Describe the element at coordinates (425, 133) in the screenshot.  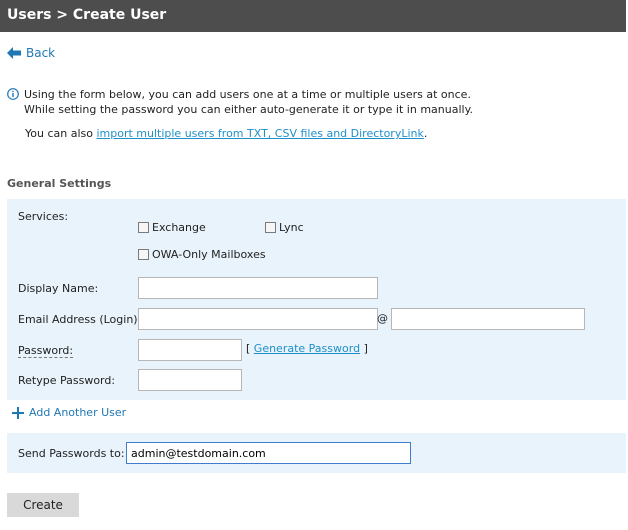
I see `import-hint-suffix: .` at that location.